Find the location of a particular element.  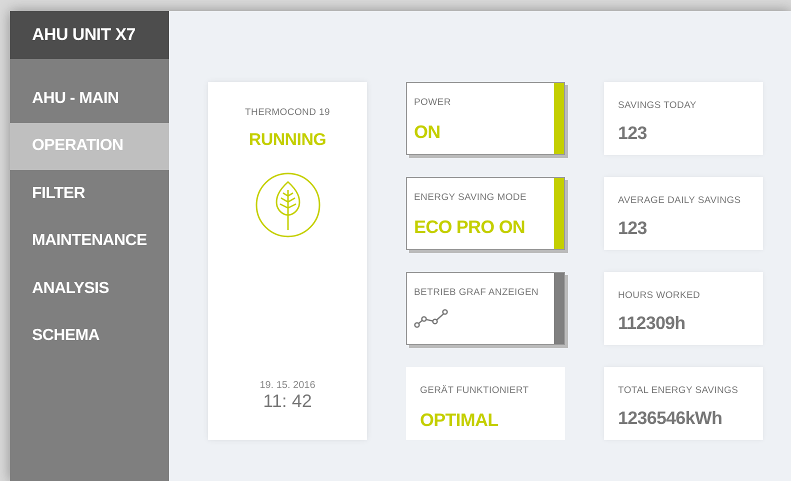

nav-item: SCHEMA is located at coordinates (89, 336).